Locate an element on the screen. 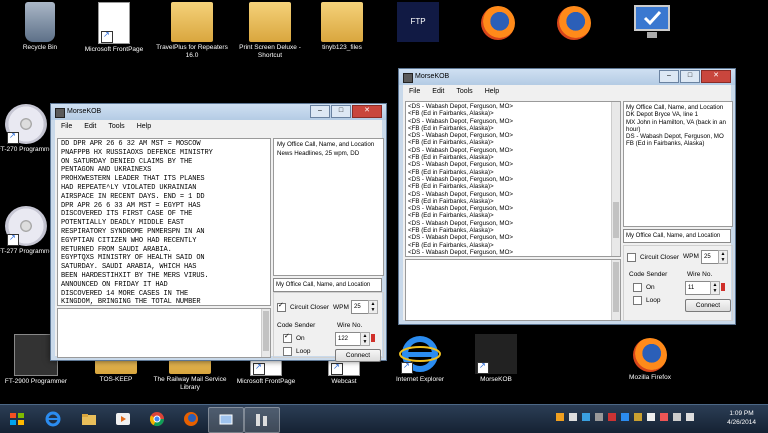  clock: 1:09 PM 4/26/2014 is located at coordinates (741, 418).